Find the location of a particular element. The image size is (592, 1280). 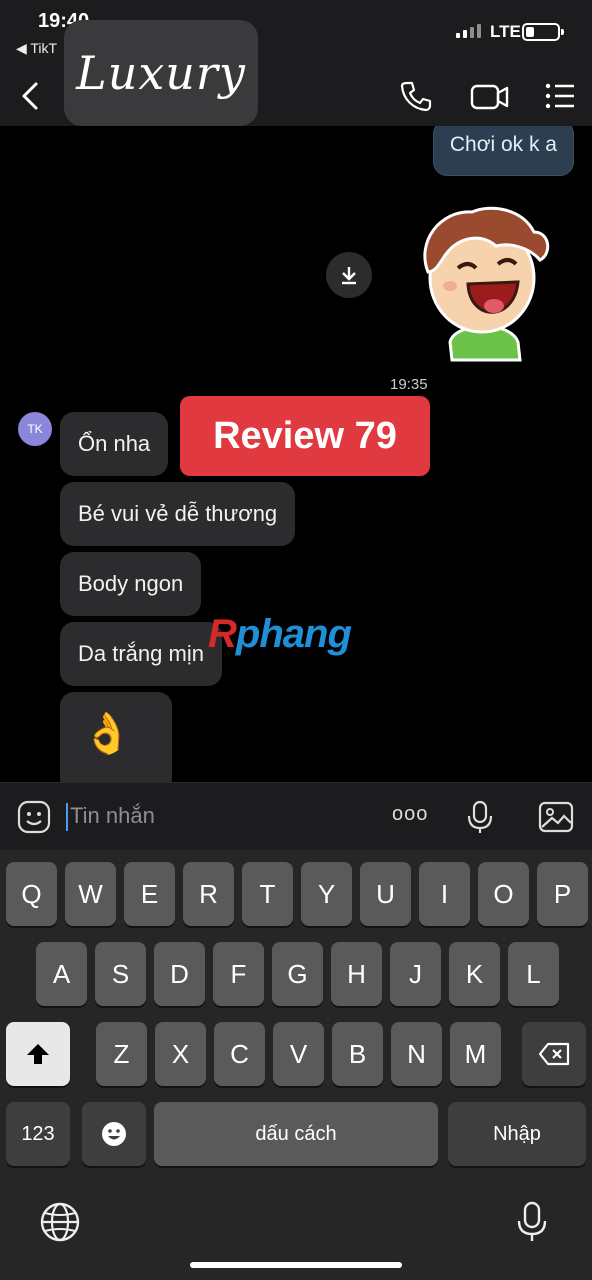

key-p: P is located at coordinates (562, 894).